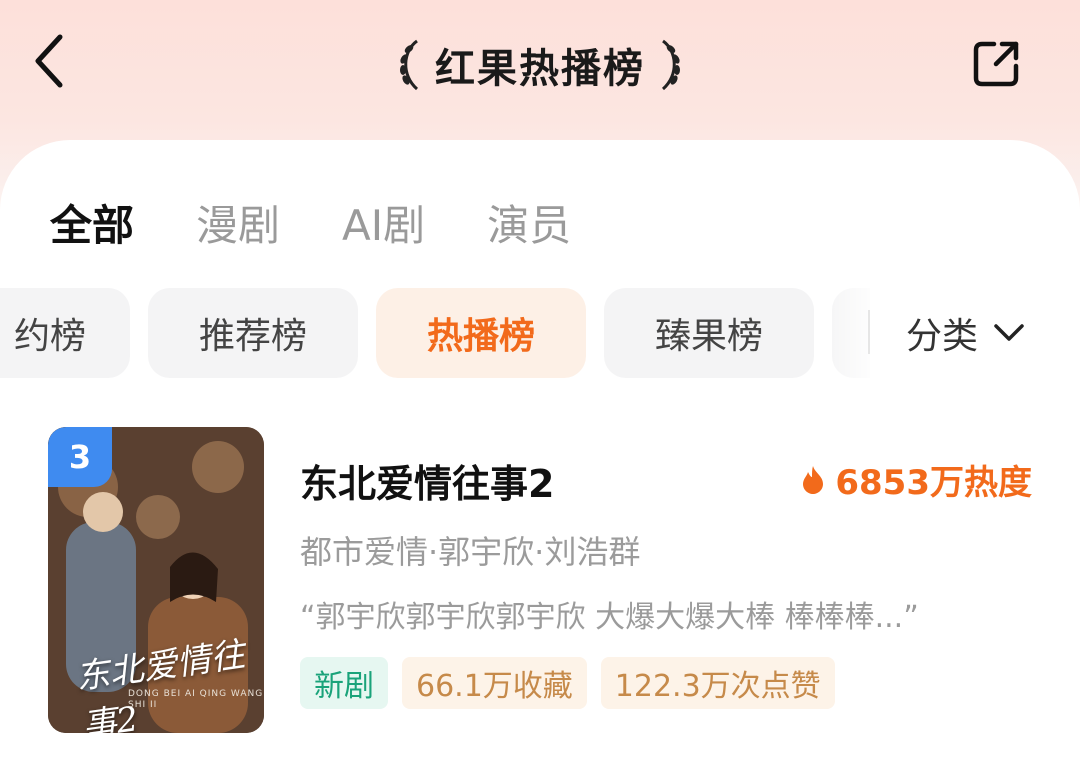  I want to click on poster-subtitle: DONG BEI AI QING WANG SHI II, so click(196, 699).